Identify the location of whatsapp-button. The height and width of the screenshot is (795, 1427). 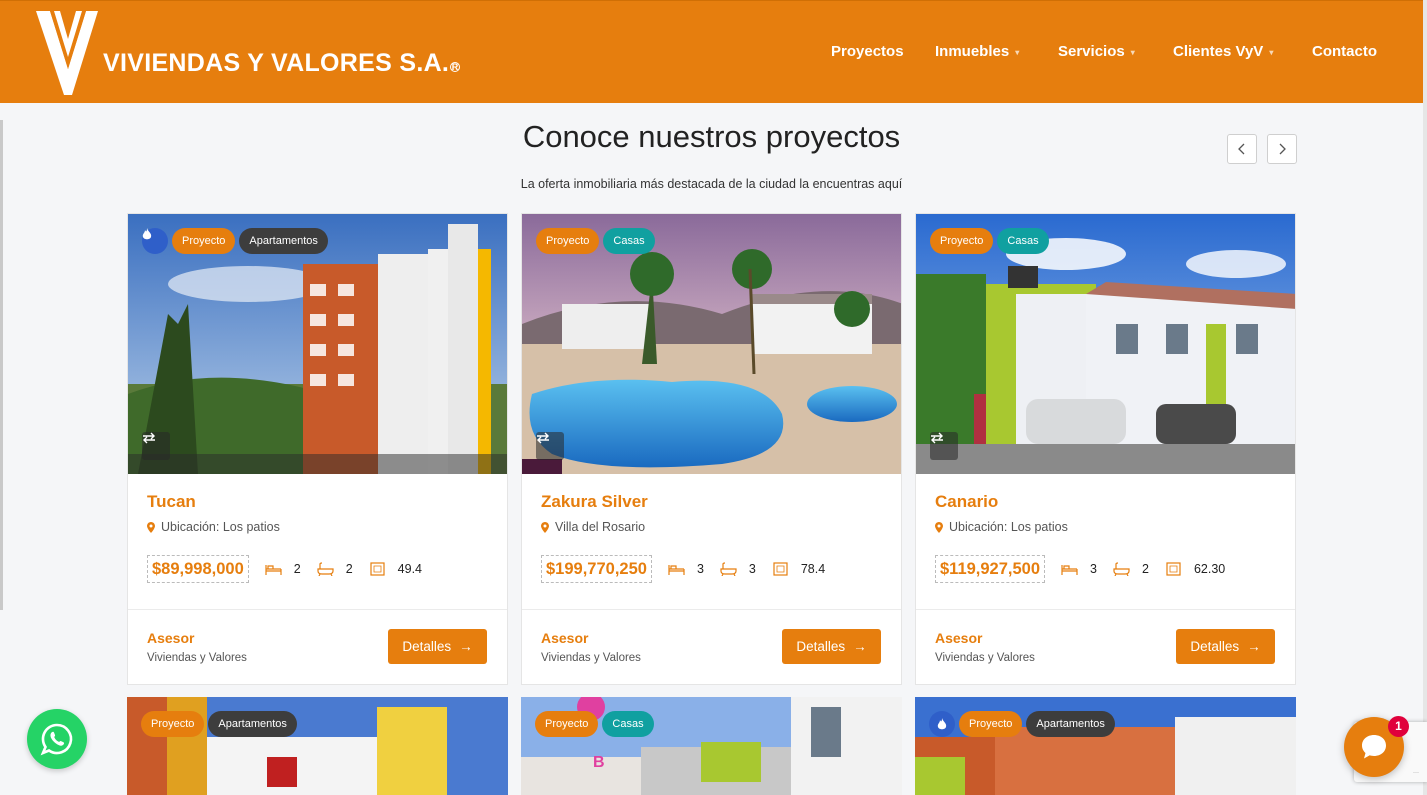
(57, 739).